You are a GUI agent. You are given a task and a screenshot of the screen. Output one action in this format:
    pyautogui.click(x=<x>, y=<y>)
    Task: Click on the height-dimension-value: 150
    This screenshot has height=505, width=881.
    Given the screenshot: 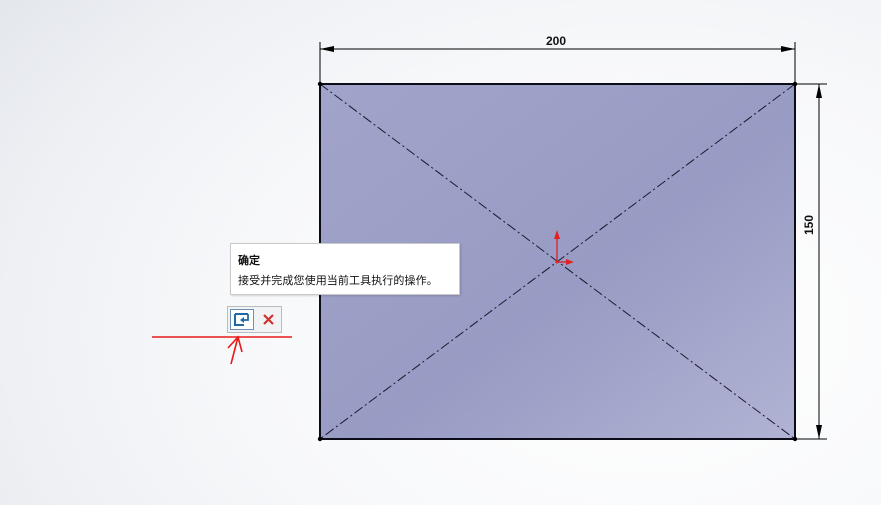 What is the action you would take?
    pyautogui.click(x=809, y=225)
    